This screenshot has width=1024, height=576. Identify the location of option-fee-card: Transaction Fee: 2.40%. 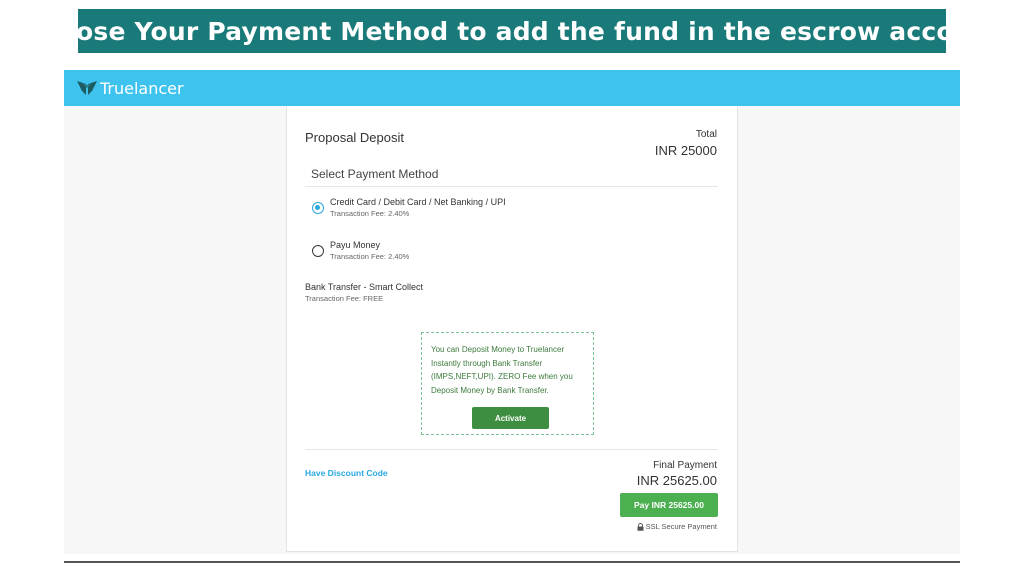
(370, 213).